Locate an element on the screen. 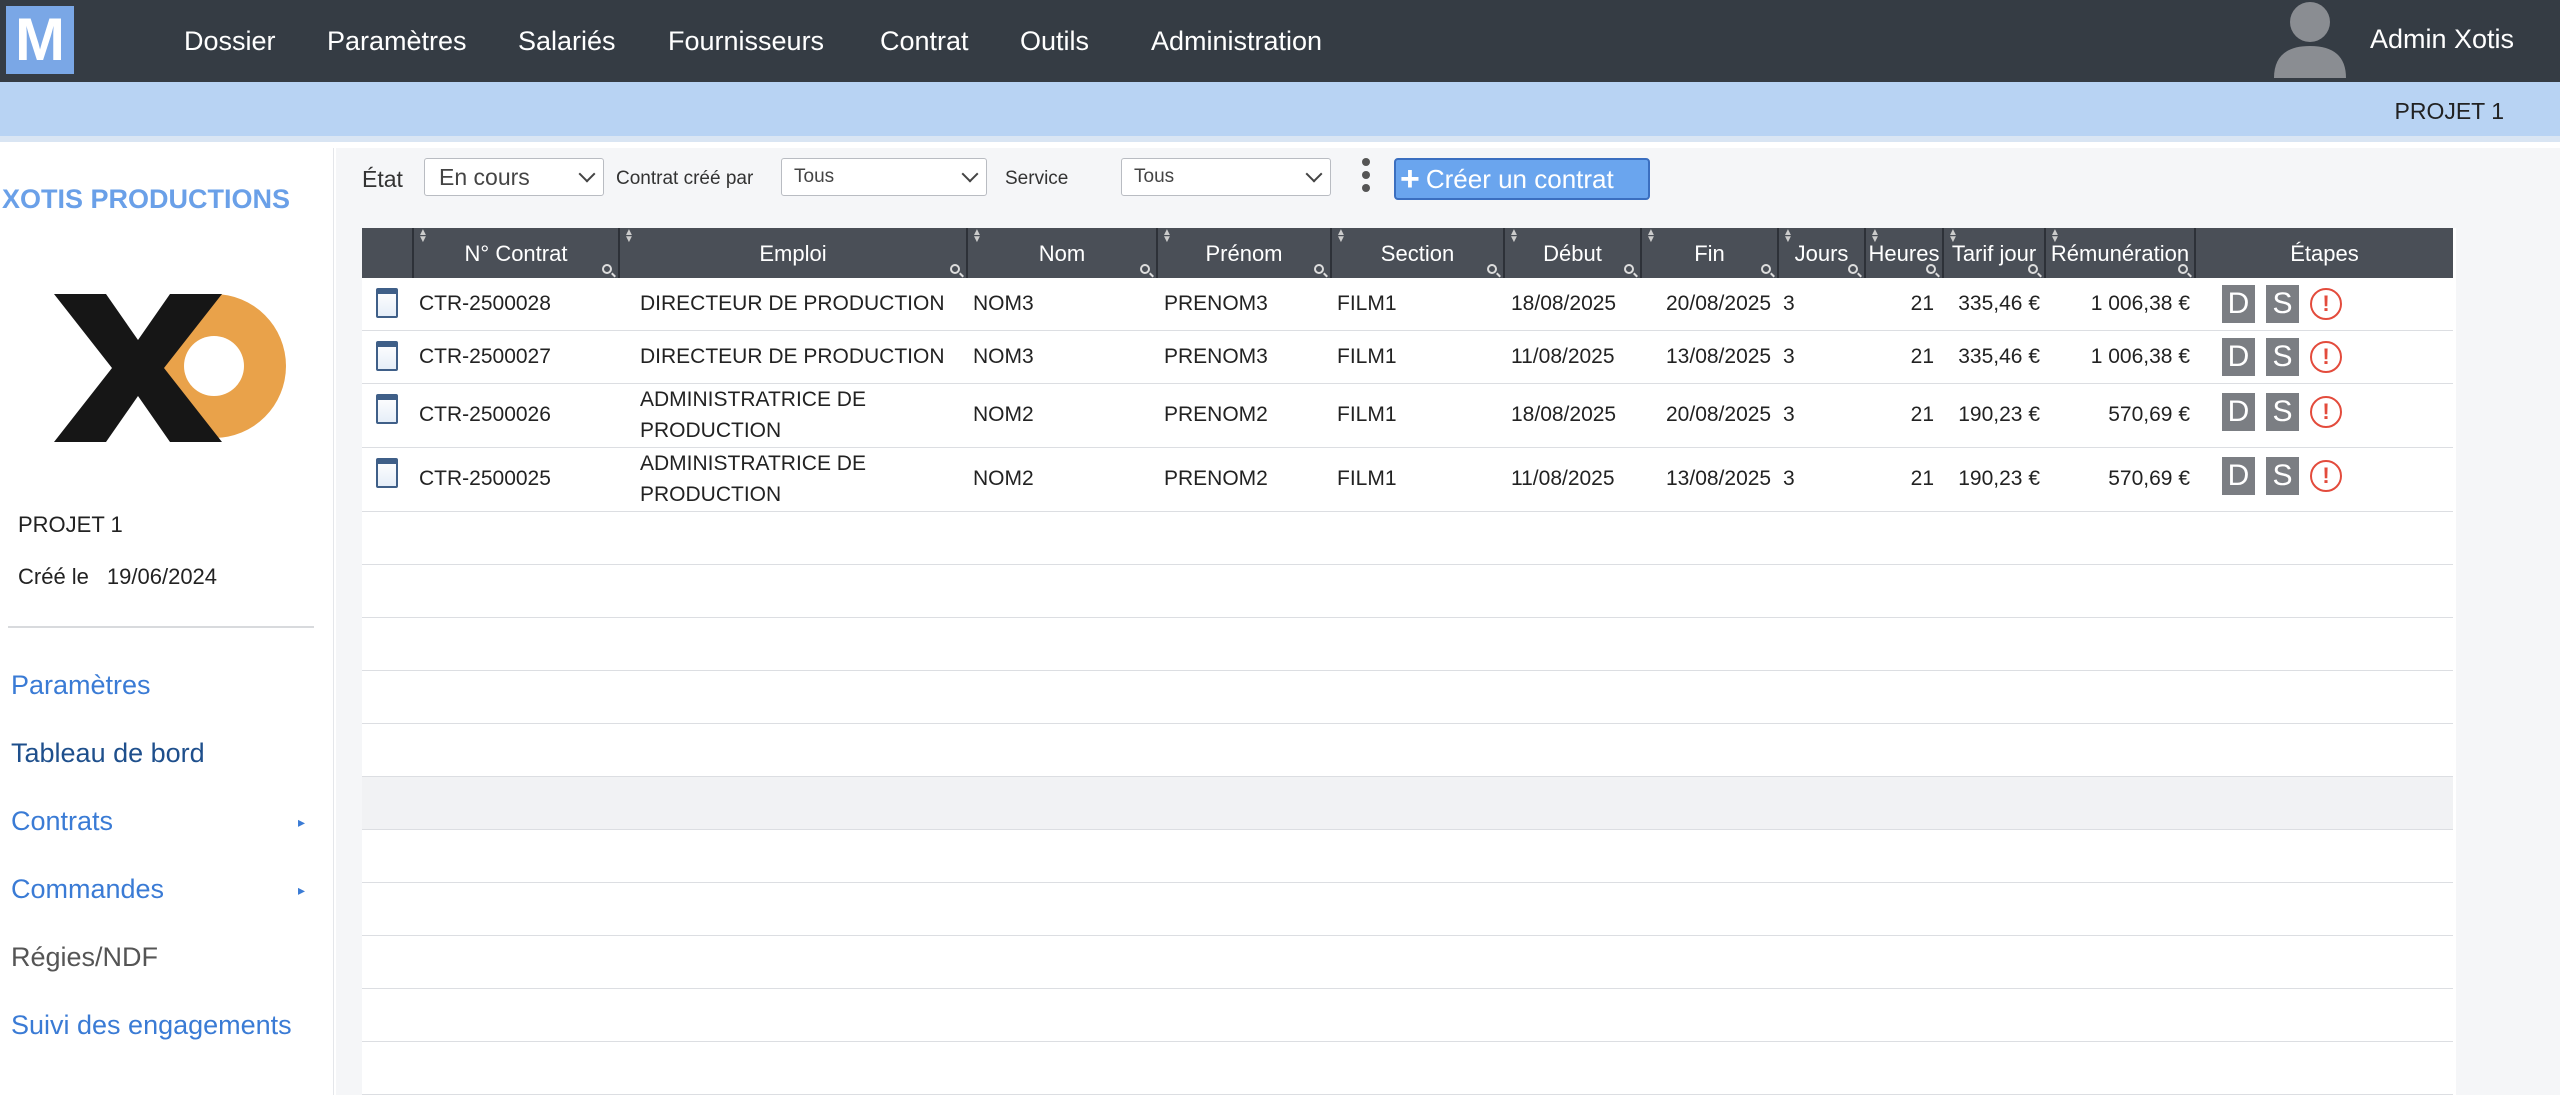  nav-fournisseurs: Fournisseurs is located at coordinates (746, 41).